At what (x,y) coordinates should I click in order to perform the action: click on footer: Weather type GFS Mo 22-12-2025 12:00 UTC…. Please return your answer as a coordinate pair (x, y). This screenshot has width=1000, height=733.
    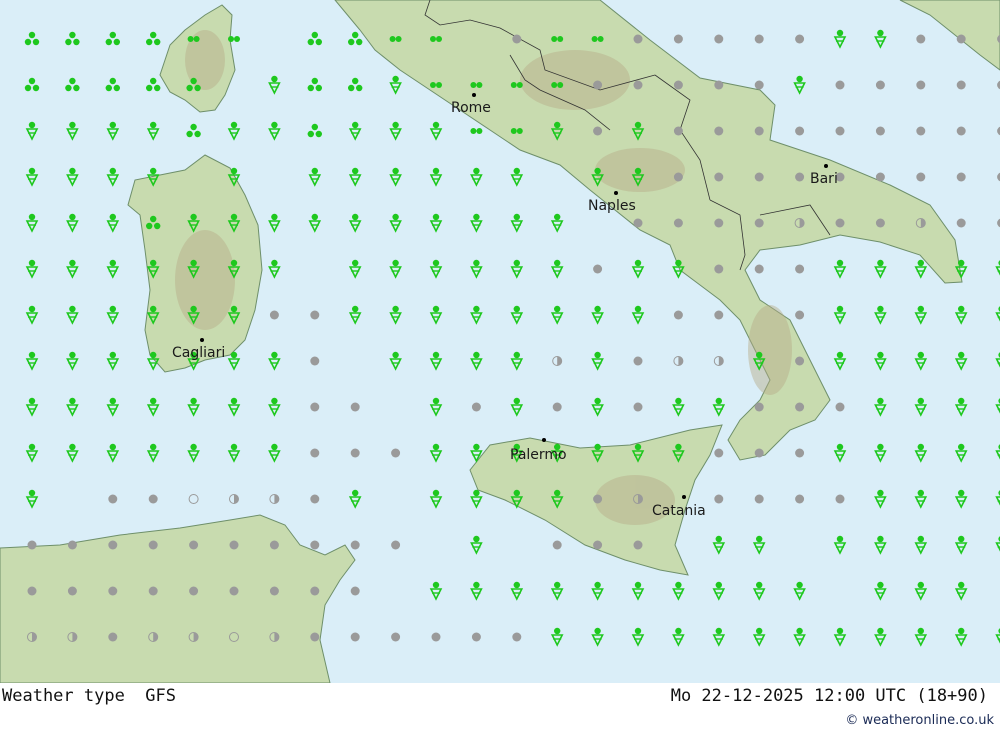
    Looking at the image, I should click on (500, 708).